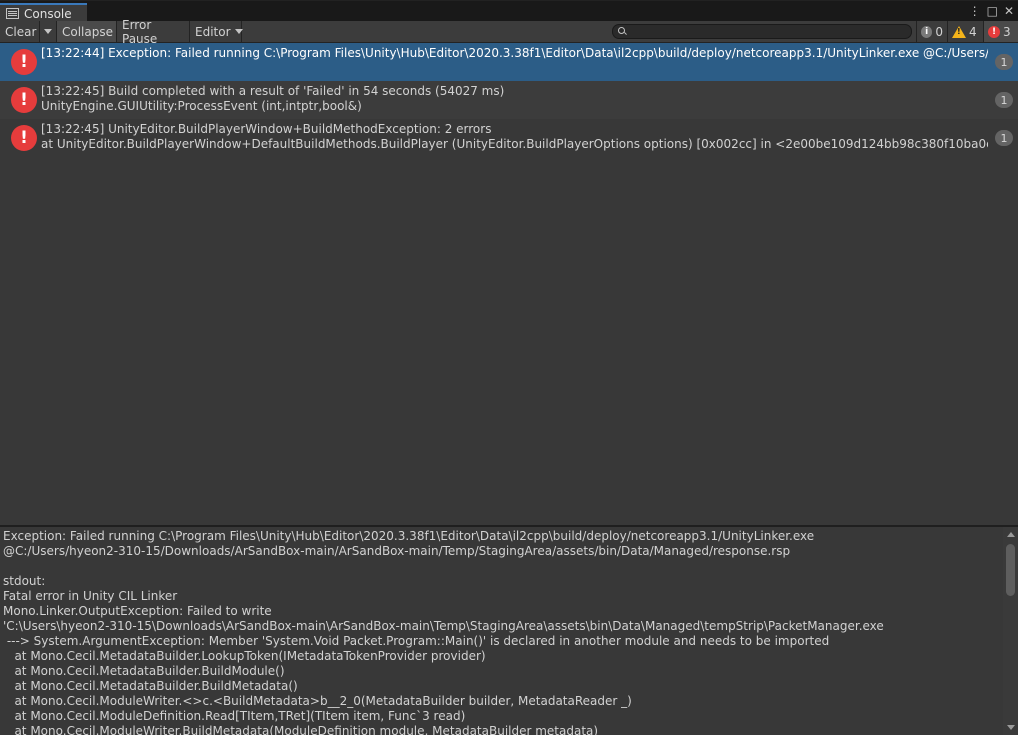 The width and height of the screenshot is (1018, 735). Describe the element at coordinates (927, 31) in the screenshot. I see `info-icon: i` at that location.